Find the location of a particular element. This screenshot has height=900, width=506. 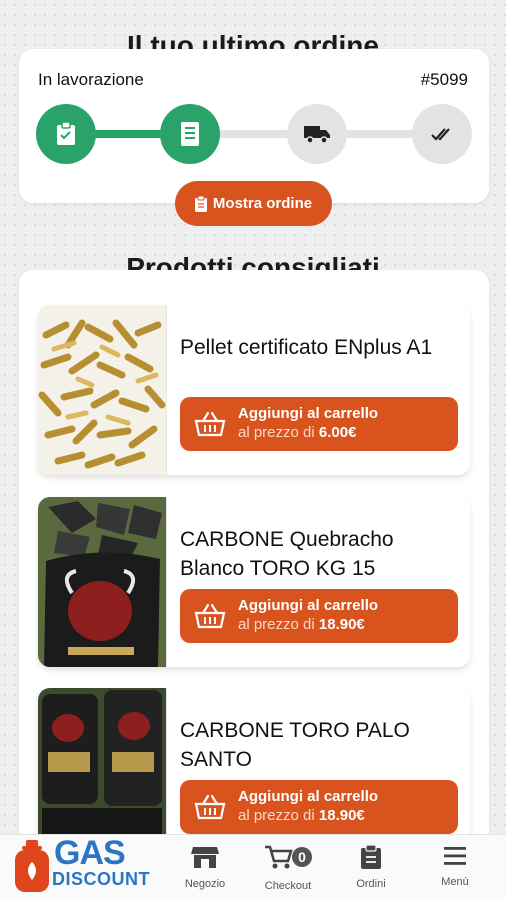

nav-label: Ordini is located at coordinates (371, 884).